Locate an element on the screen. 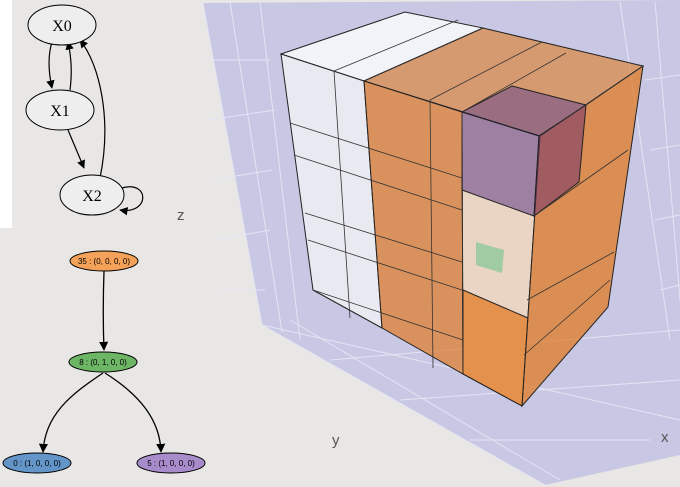  tree-node-label: 8 : (0, 1, 0, 0) is located at coordinates (103, 362).